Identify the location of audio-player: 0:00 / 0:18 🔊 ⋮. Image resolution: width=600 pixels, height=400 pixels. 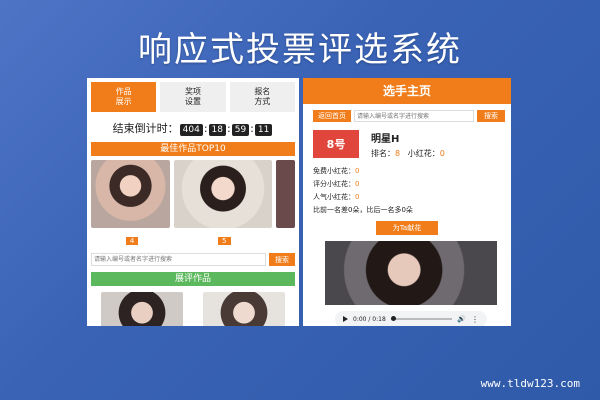
(411, 318).